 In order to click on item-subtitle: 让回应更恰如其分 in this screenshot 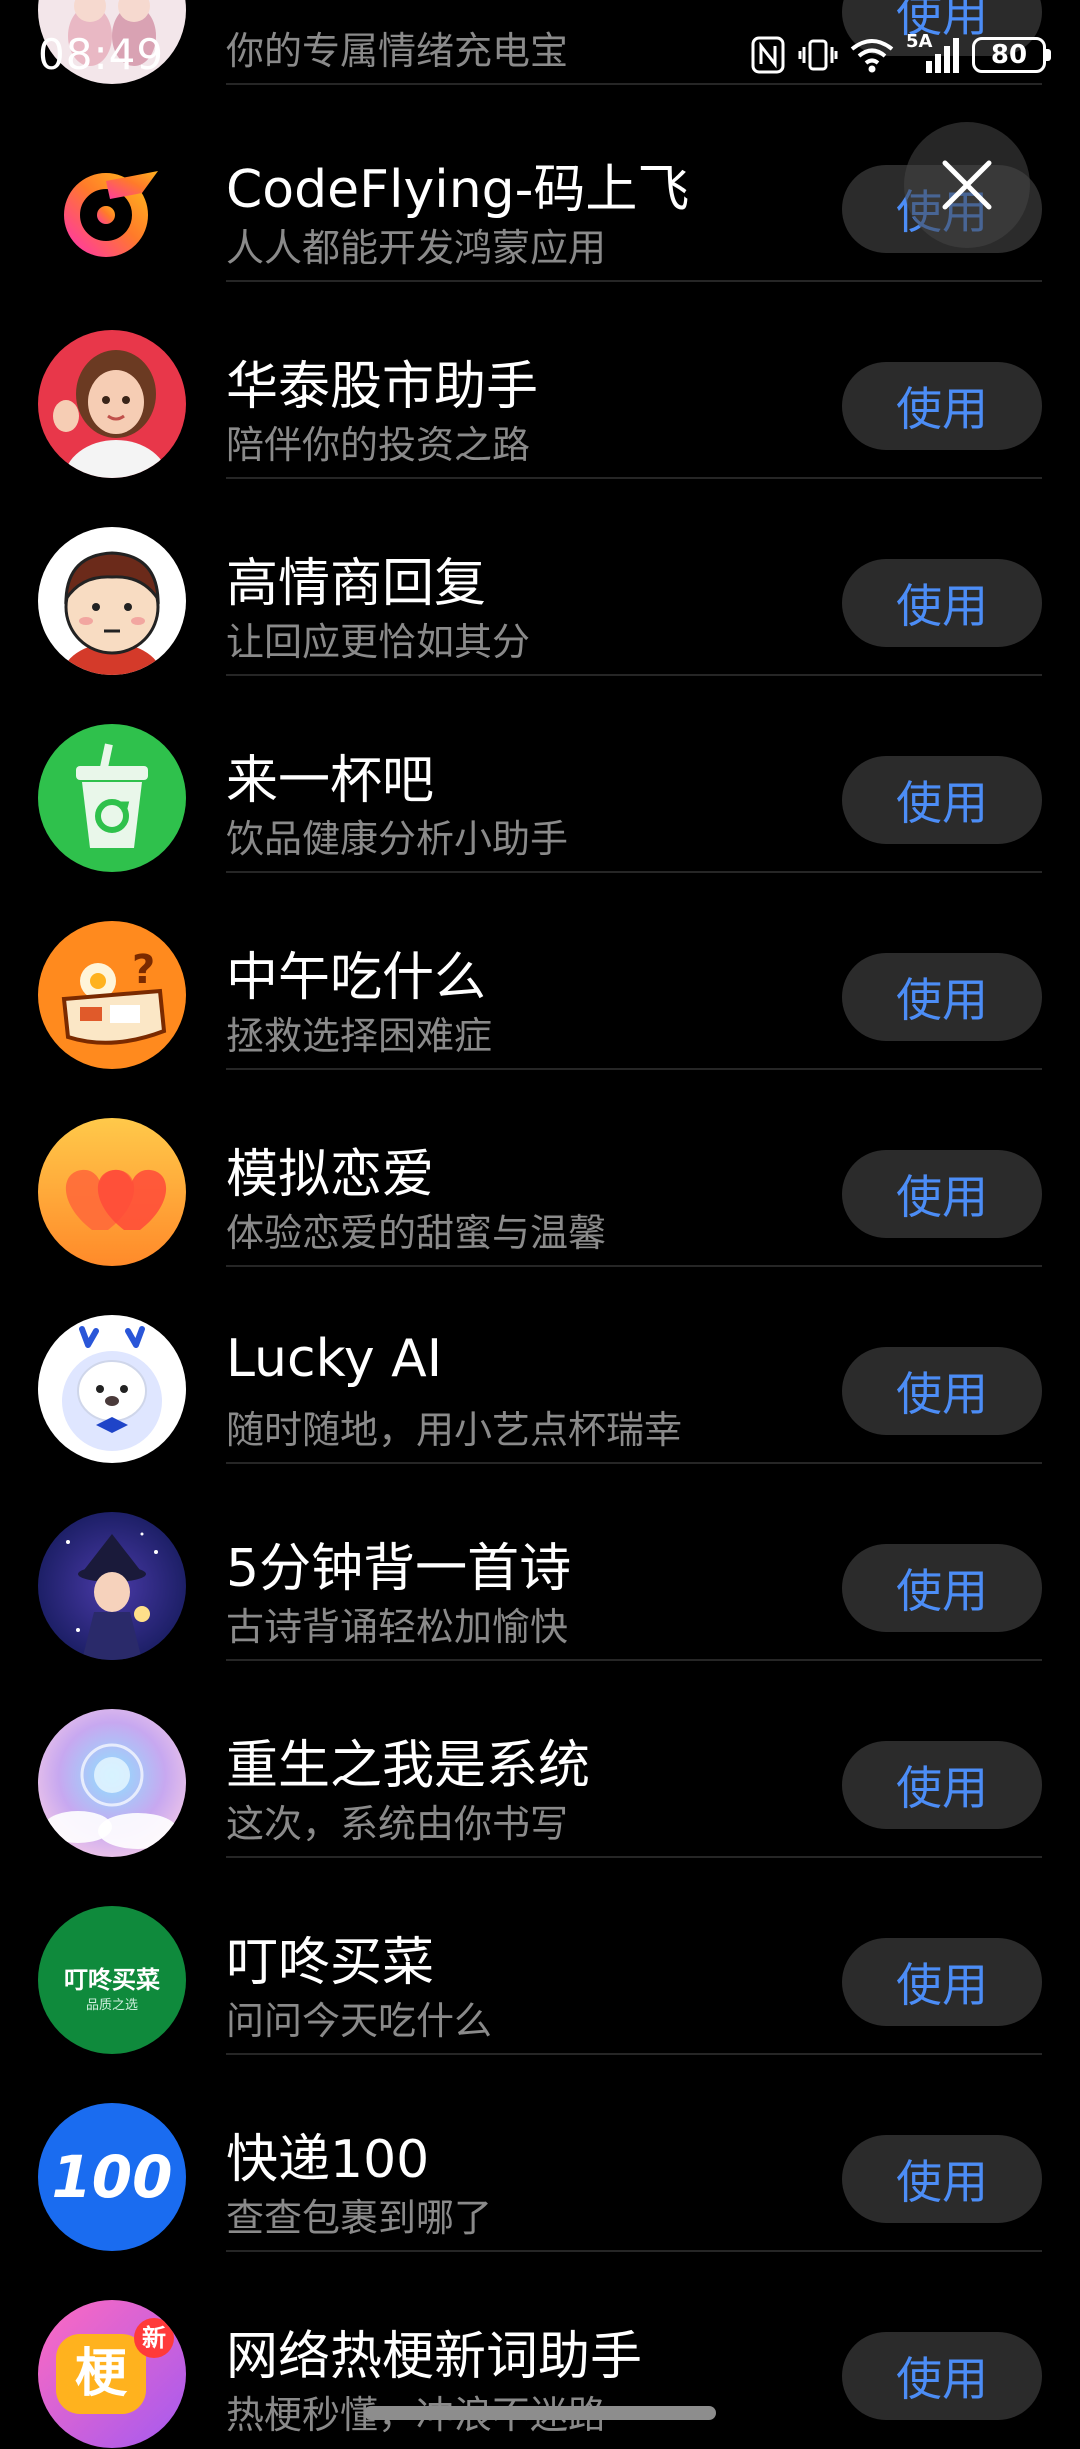, I will do `click(378, 642)`.